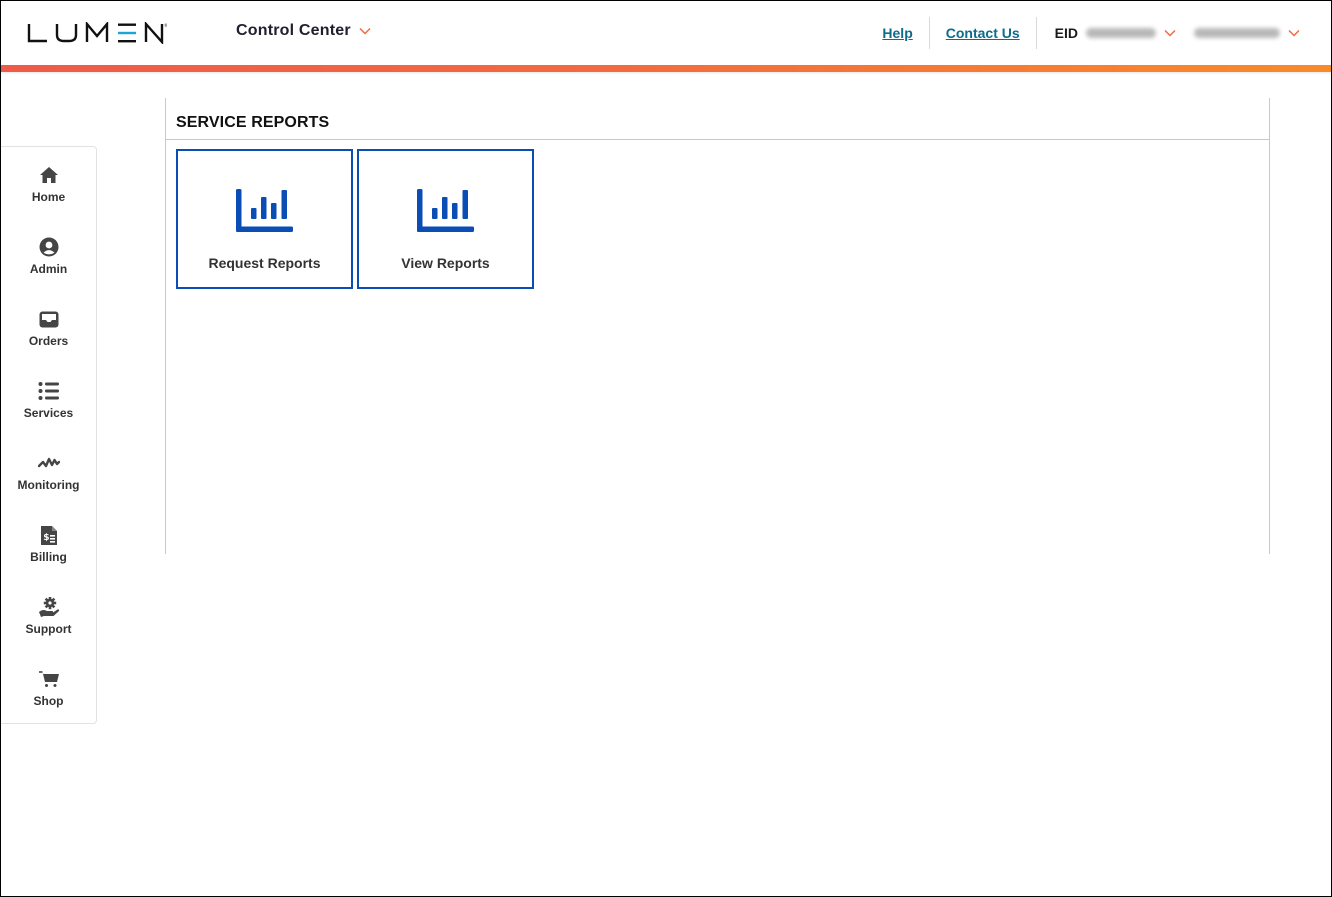 The width and height of the screenshot is (1332, 897). Describe the element at coordinates (49, 247) in the screenshot. I see `user-circle-icon` at that location.